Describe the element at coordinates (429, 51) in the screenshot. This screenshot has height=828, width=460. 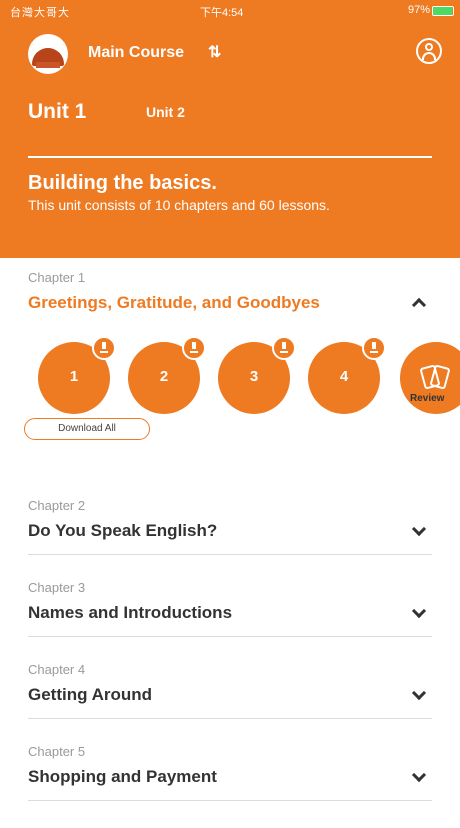
I see `profile-icon` at that location.